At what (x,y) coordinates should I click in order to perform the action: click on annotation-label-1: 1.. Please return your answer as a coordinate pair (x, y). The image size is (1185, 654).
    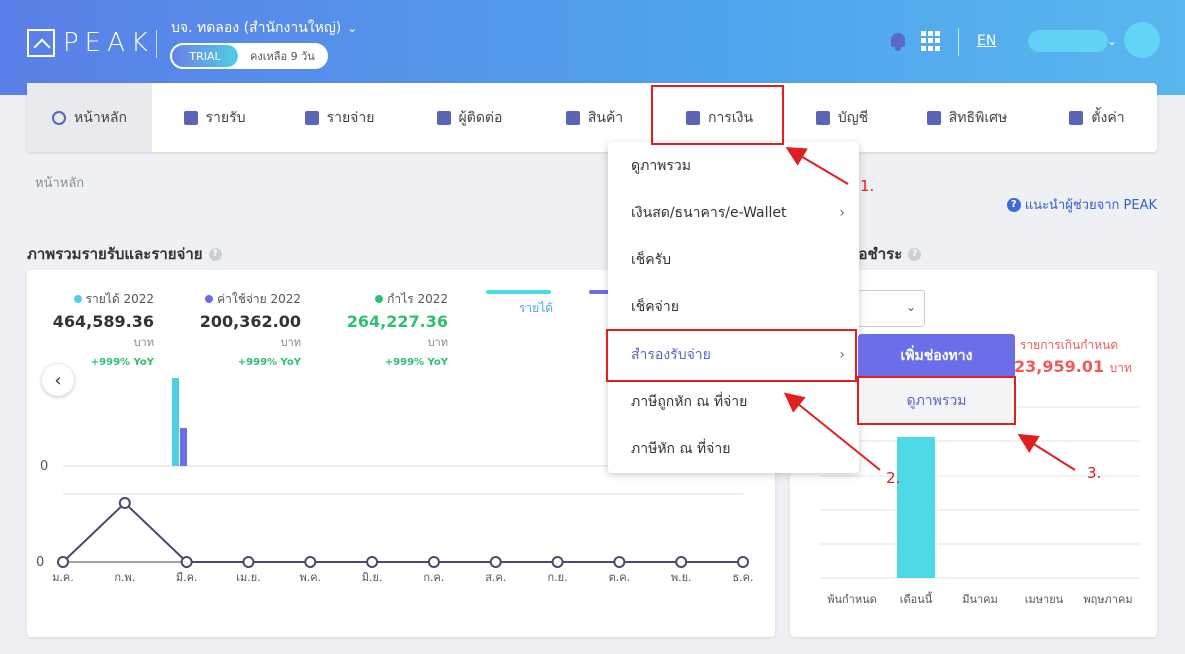
    Looking at the image, I should click on (867, 186).